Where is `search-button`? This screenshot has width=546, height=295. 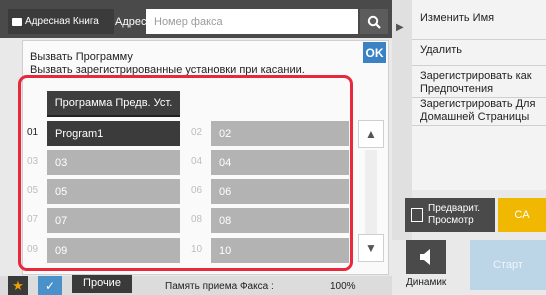
search-button is located at coordinates (374, 21).